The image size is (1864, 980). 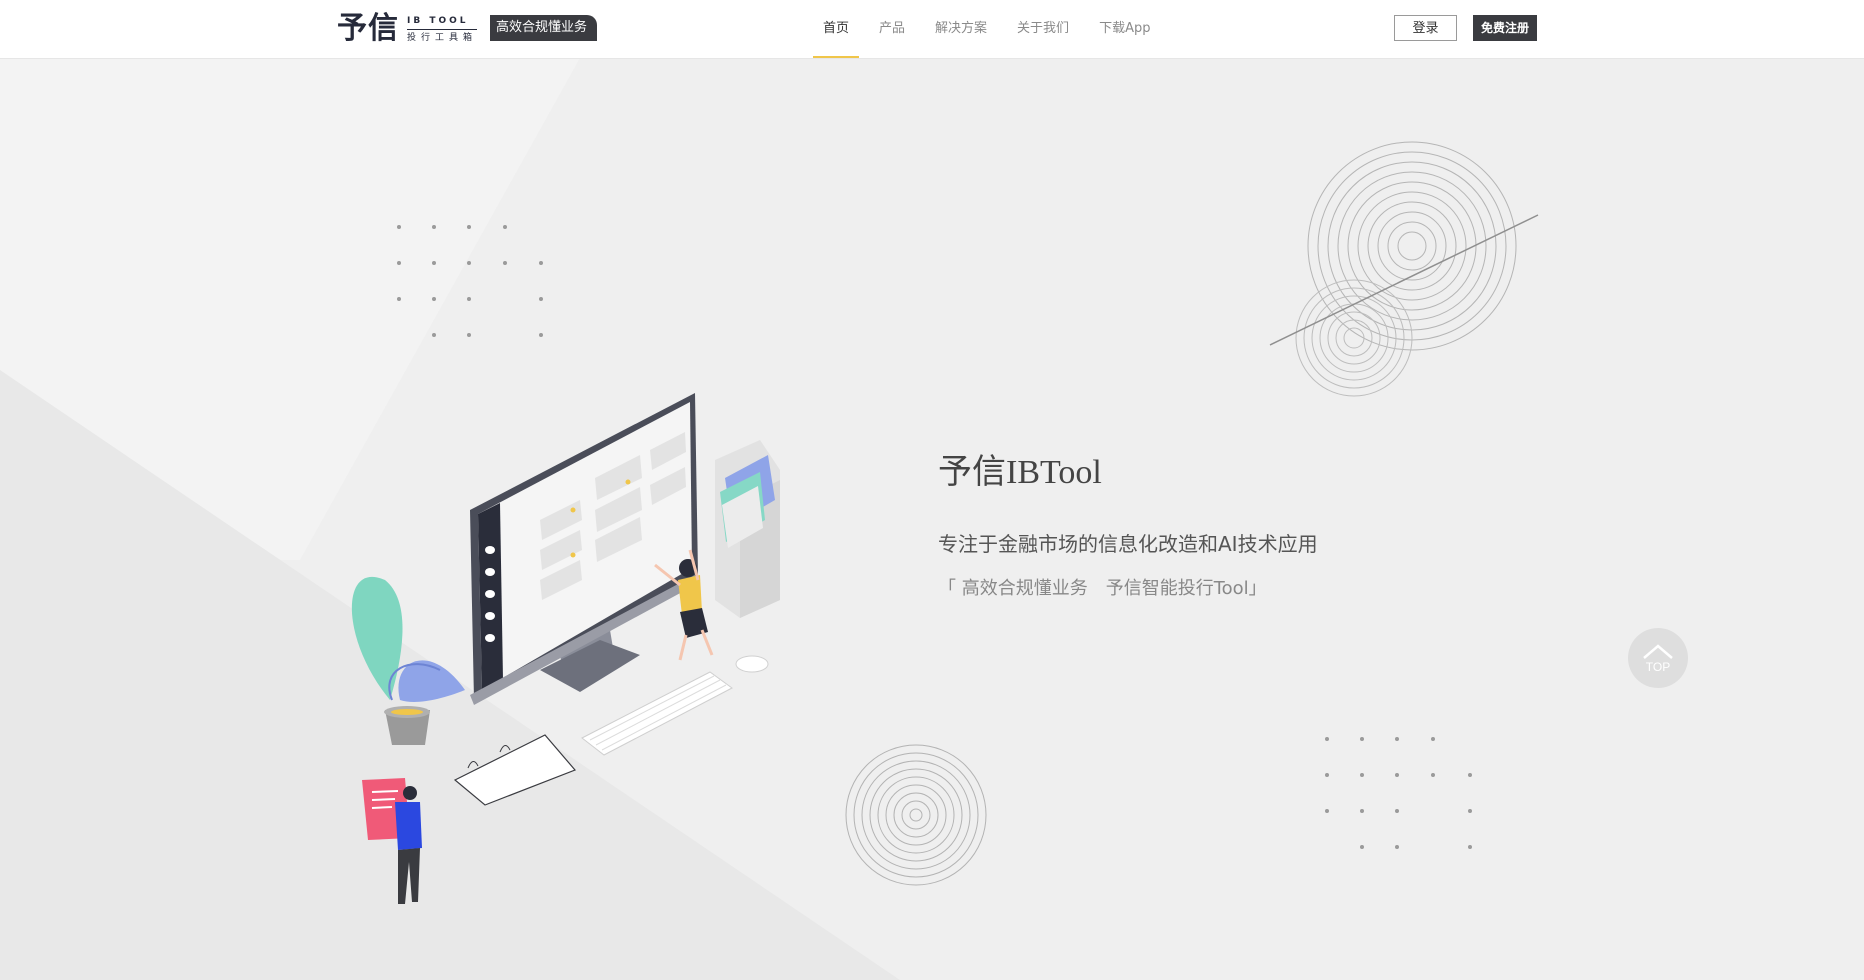 What do you see at coordinates (836, 29) in the screenshot?
I see `nav-item-home: 首页` at bounding box center [836, 29].